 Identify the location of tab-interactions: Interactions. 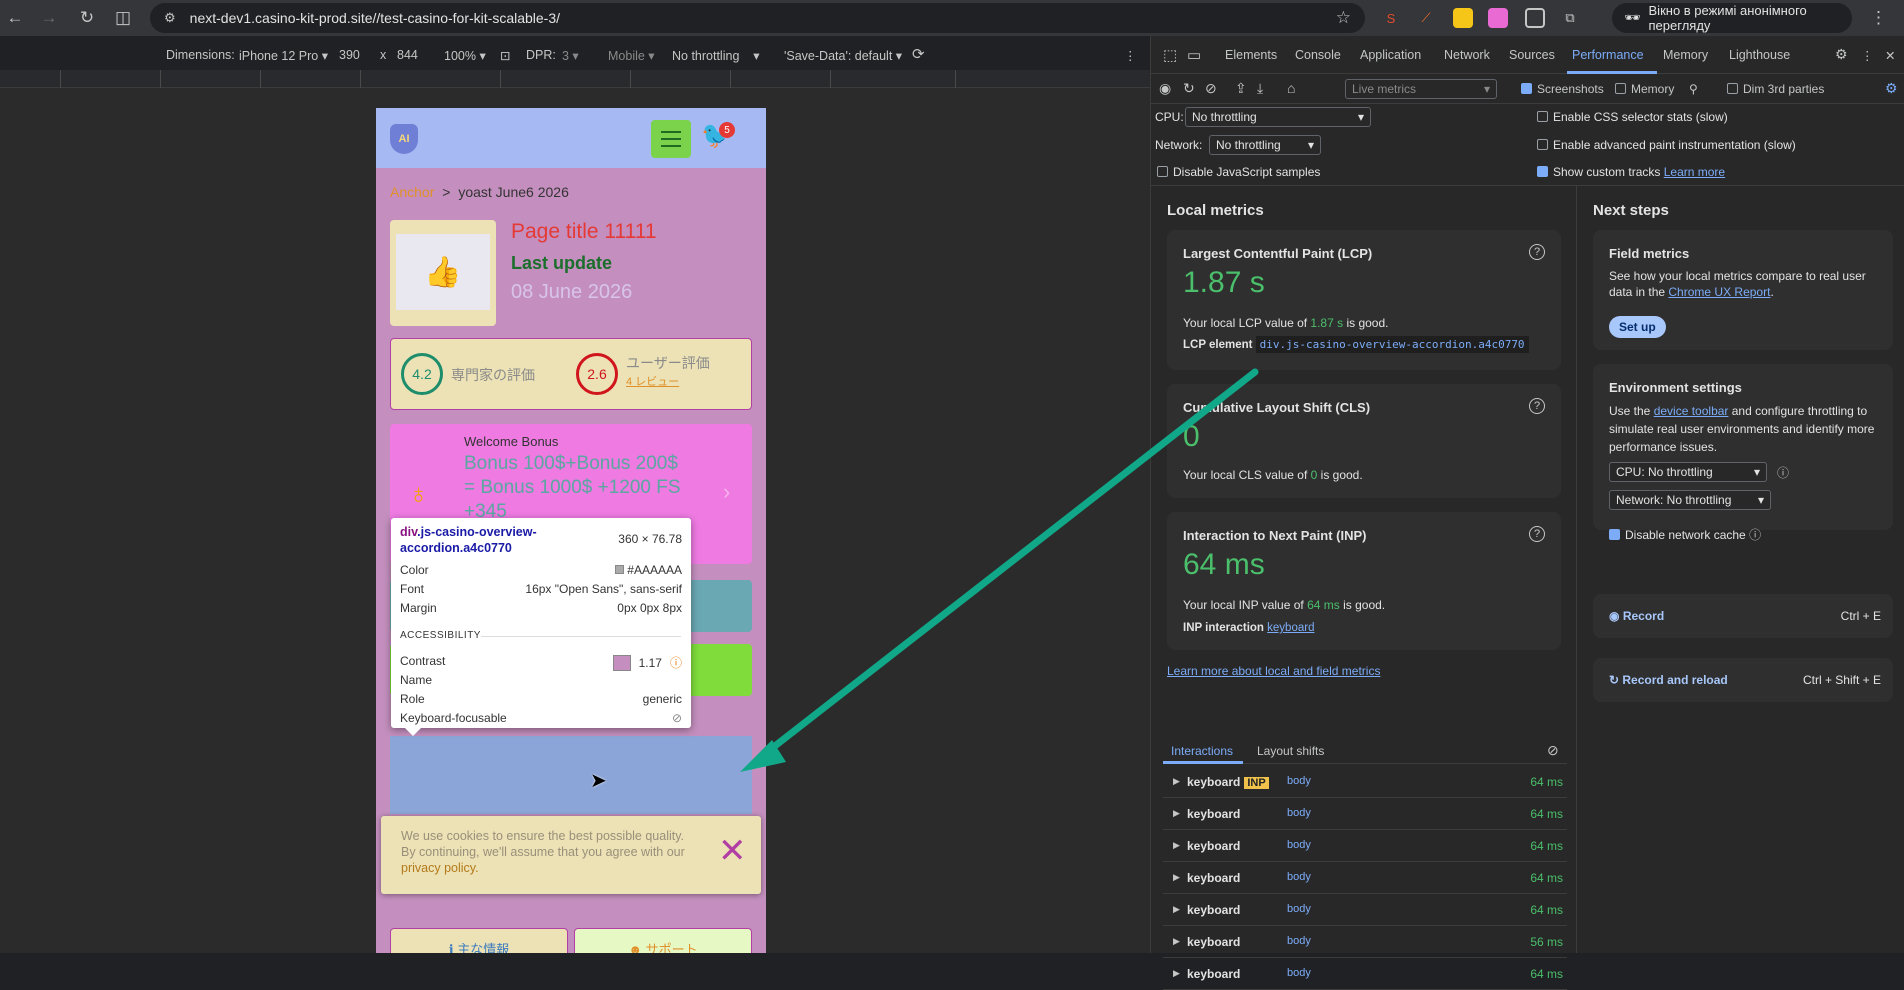
(1202, 751).